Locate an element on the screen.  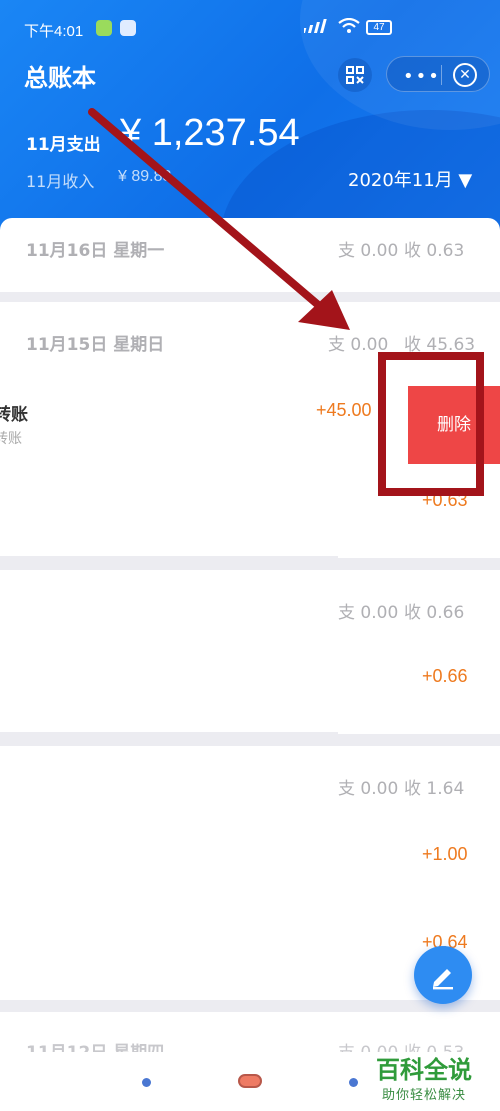
edit-fab-button is located at coordinates (443, 975).